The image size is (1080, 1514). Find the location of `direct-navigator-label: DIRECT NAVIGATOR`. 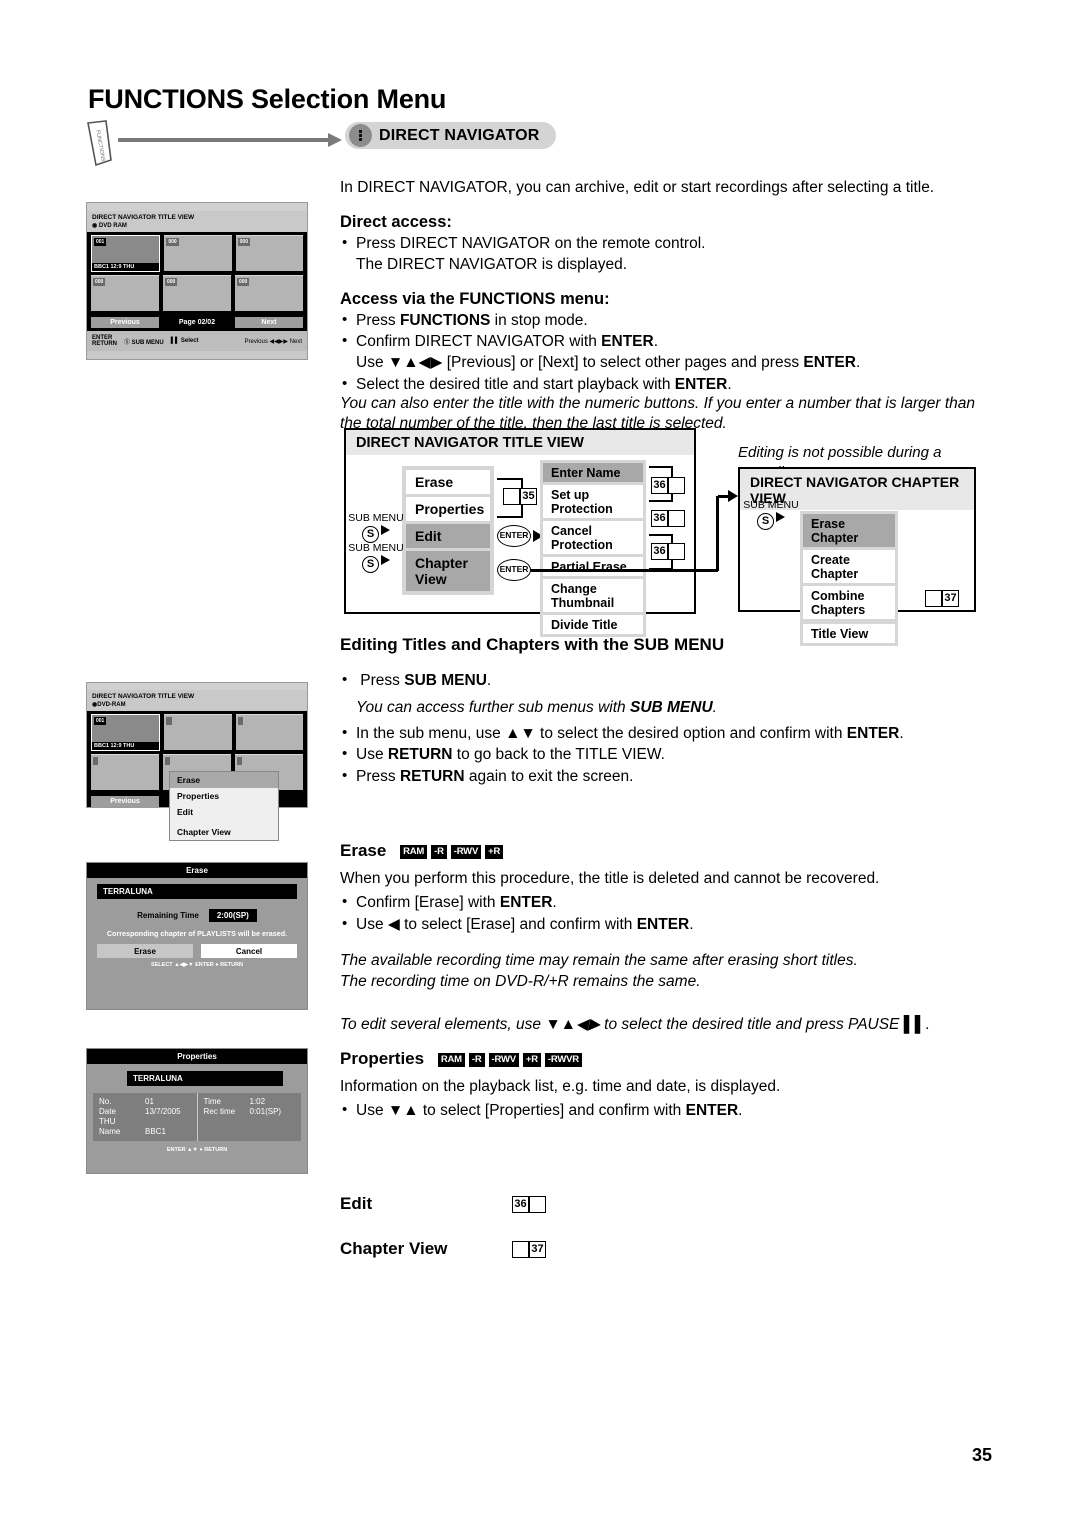

direct-navigator-label: DIRECT NAVIGATOR is located at coordinates (459, 135).